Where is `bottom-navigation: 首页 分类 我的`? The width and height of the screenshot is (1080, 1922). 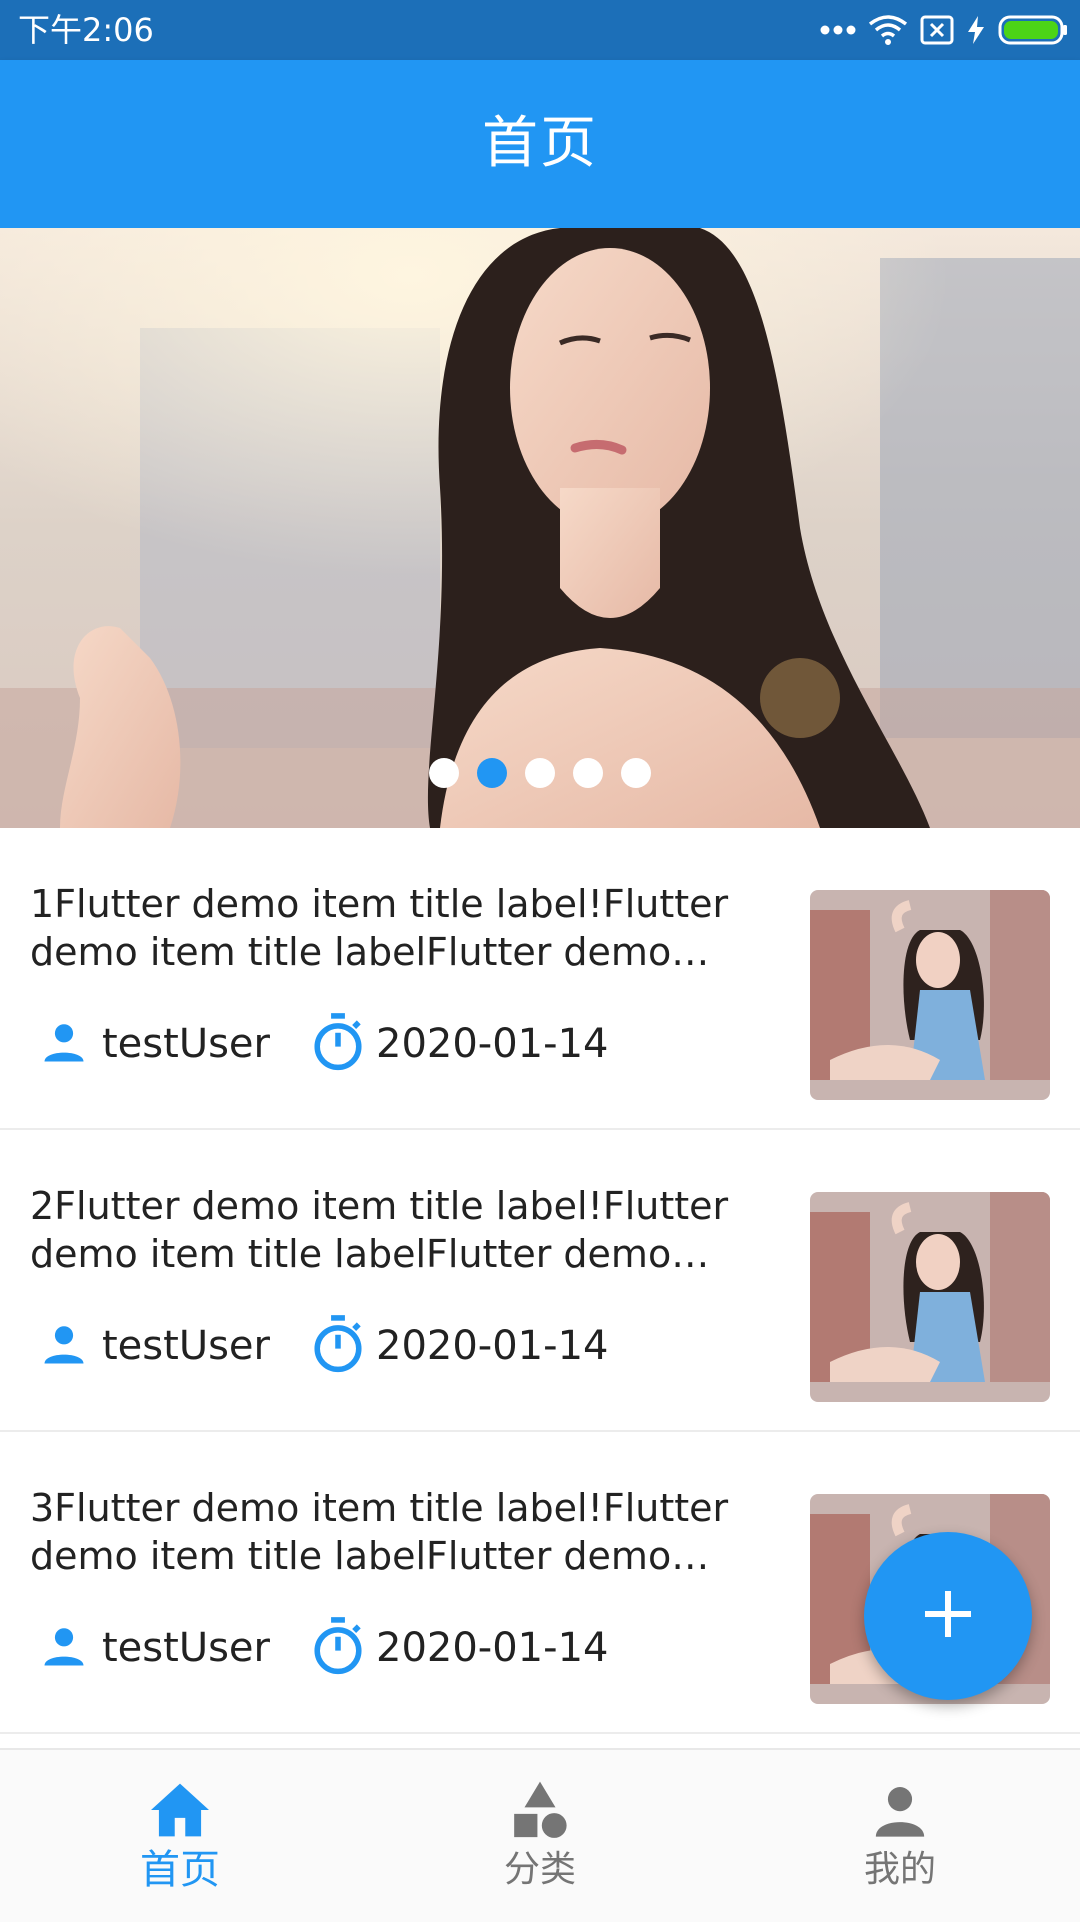
bottom-navigation: 首页 分类 我的 is located at coordinates (540, 1835).